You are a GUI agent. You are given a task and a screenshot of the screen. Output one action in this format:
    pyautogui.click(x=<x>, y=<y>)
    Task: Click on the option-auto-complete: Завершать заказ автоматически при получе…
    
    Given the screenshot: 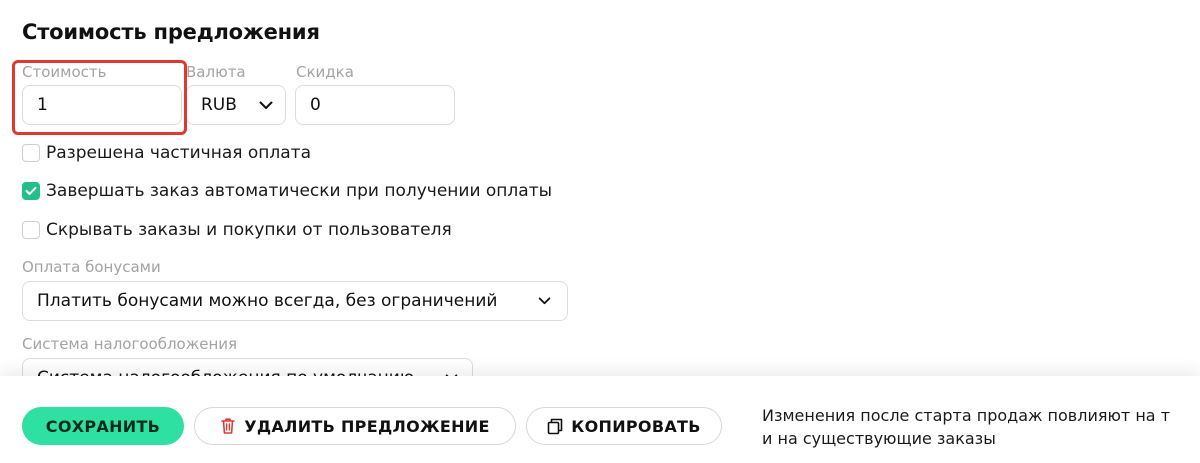 What is the action you would take?
    pyautogui.click(x=287, y=191)
    